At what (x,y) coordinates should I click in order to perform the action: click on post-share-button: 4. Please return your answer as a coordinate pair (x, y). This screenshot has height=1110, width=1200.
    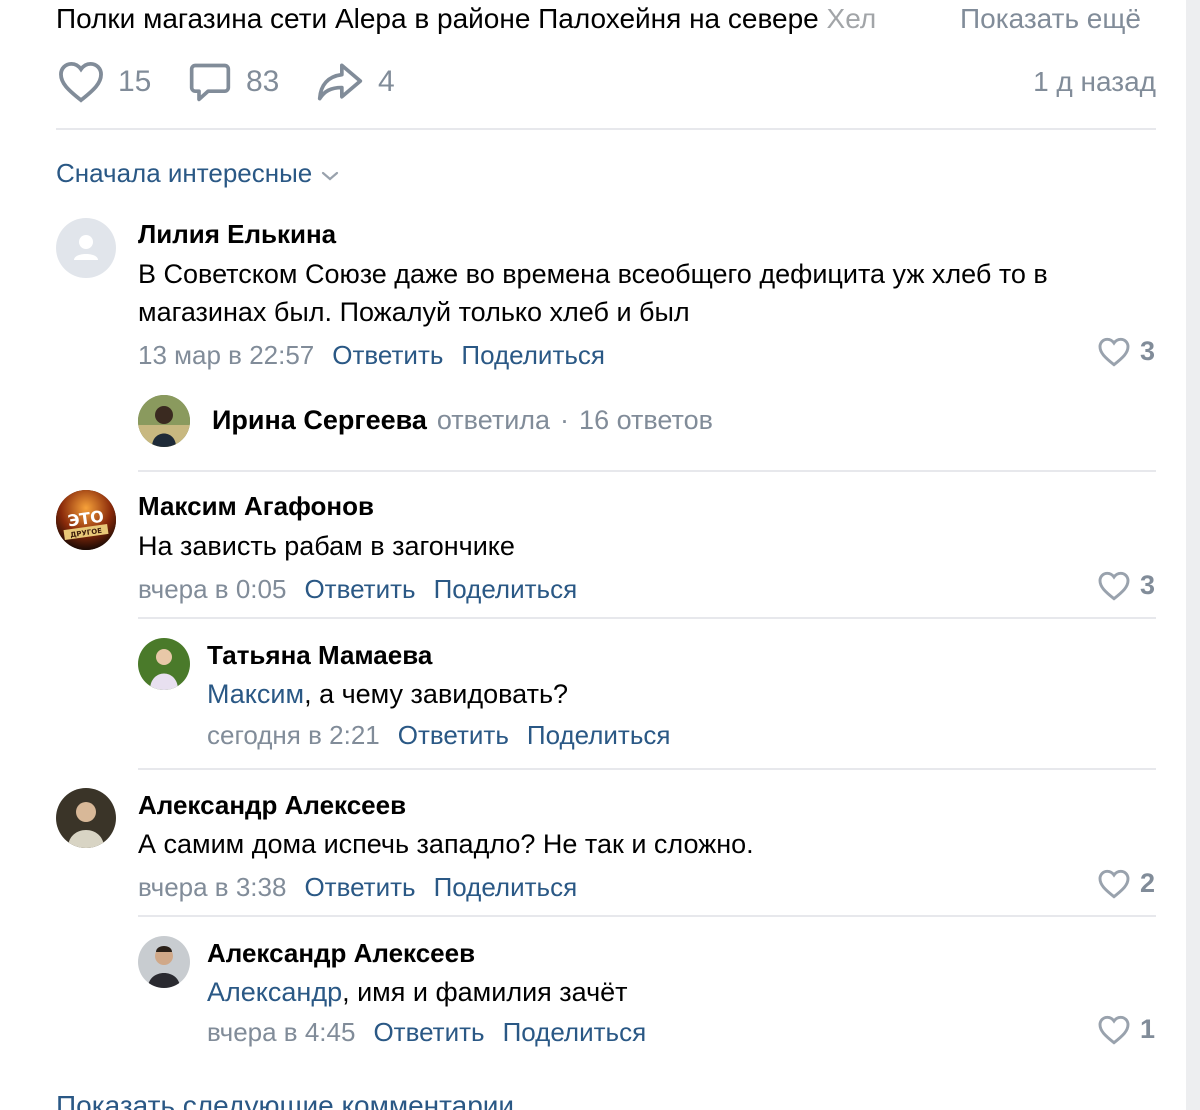
    Looking at the image, I should click on (355, 82).